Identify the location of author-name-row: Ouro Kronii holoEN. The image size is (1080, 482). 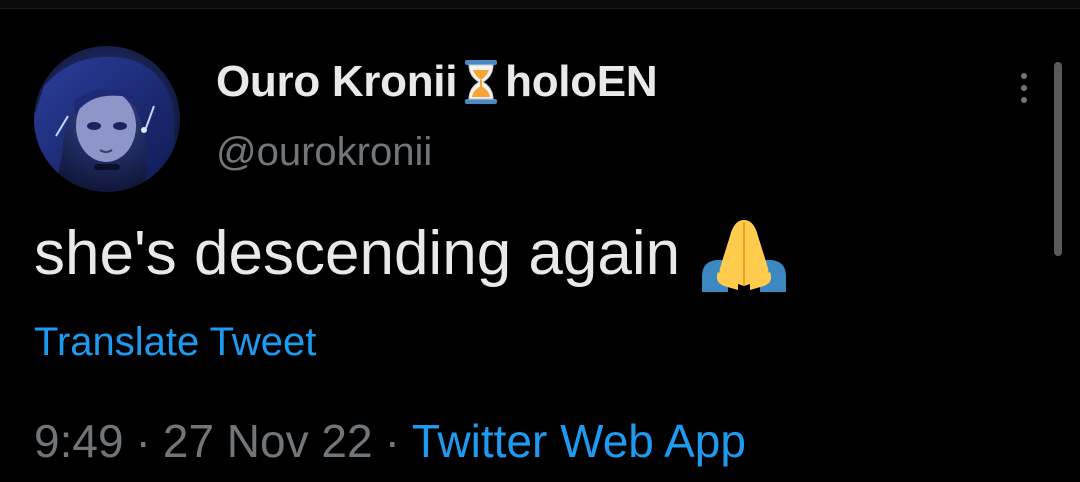
(437, 82).